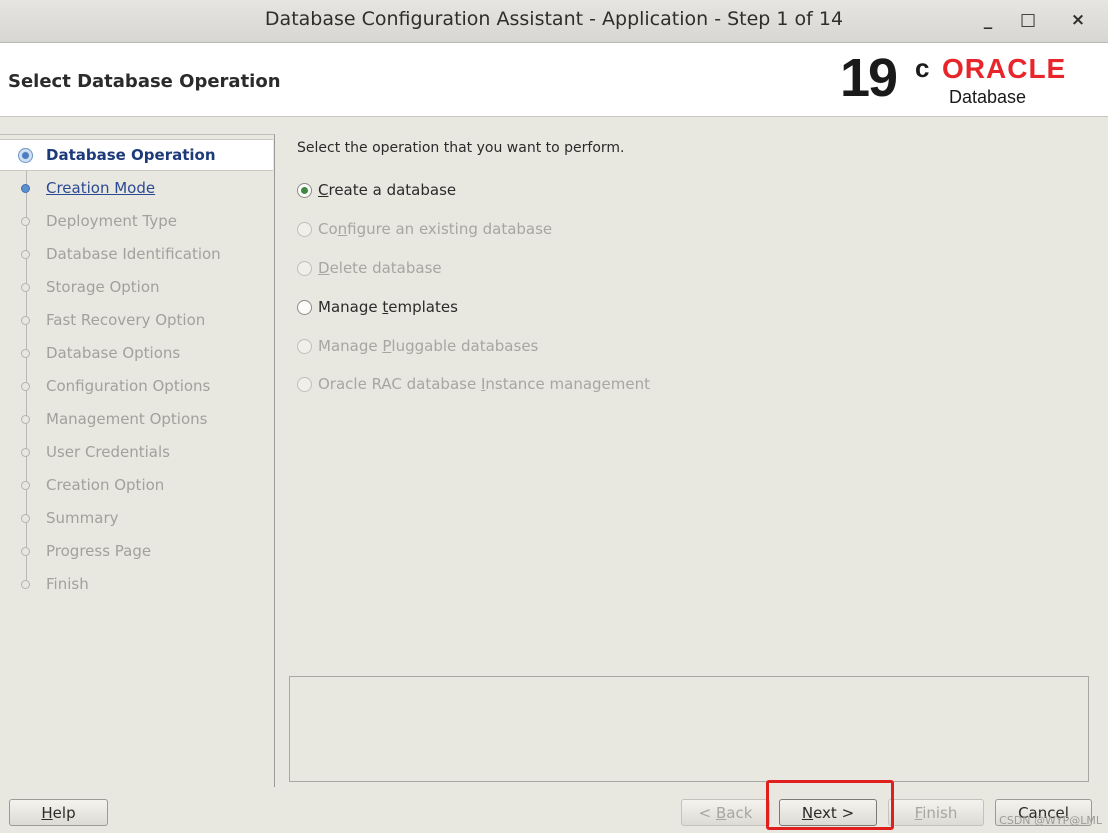  I want to click on option-label: Manage Pluggable databases, so click(428, 346).